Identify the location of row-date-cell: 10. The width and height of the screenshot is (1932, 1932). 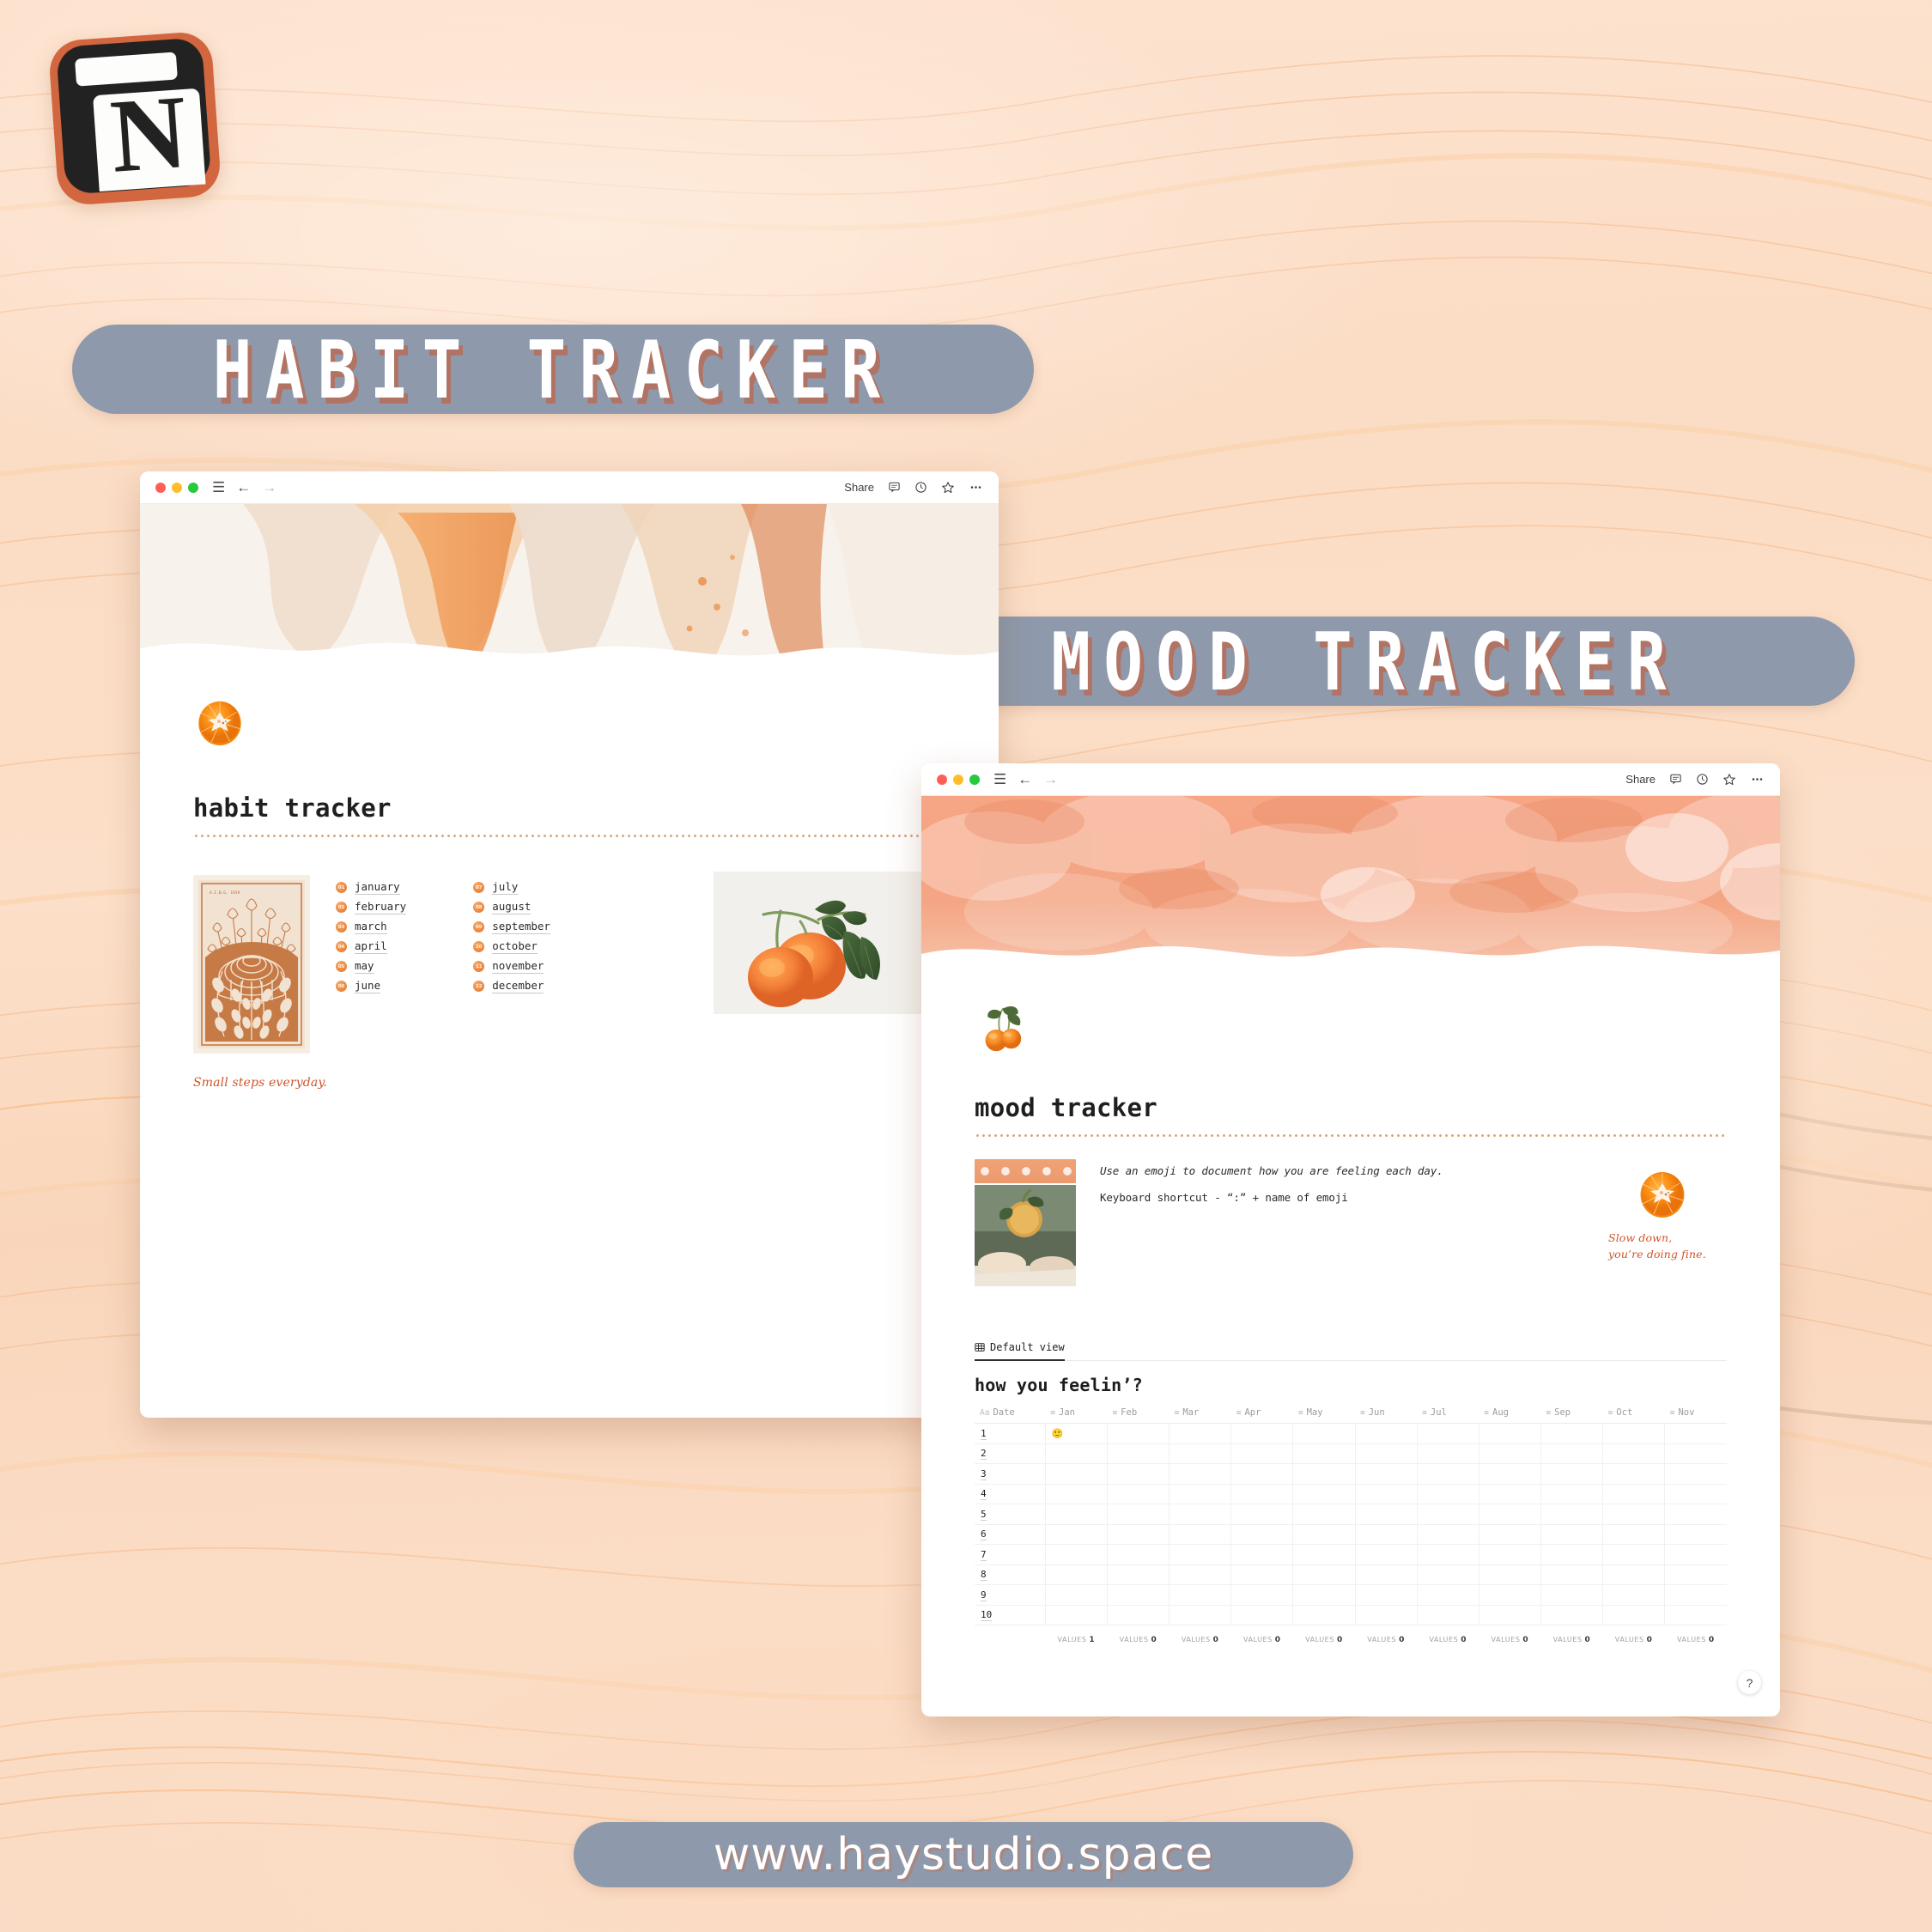
(1010, 1615).